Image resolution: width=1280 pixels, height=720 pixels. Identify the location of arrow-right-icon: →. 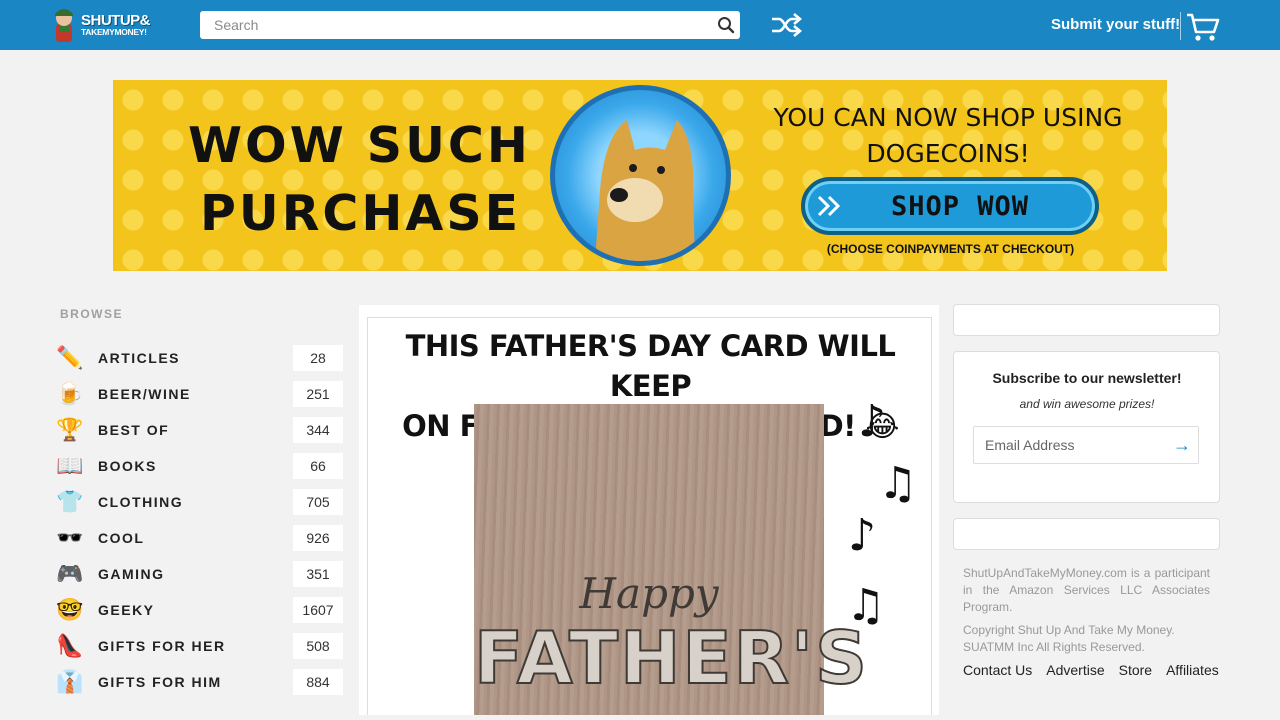
(1182, 444).